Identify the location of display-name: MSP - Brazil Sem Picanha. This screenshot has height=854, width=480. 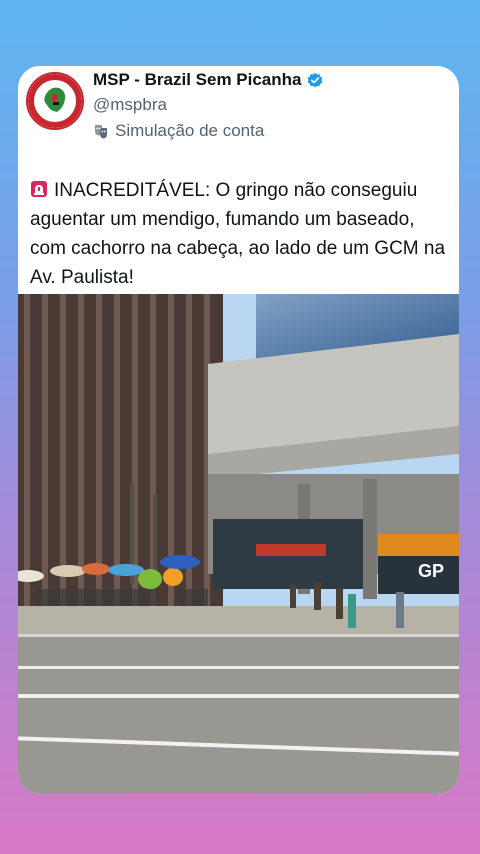
(197, 80).